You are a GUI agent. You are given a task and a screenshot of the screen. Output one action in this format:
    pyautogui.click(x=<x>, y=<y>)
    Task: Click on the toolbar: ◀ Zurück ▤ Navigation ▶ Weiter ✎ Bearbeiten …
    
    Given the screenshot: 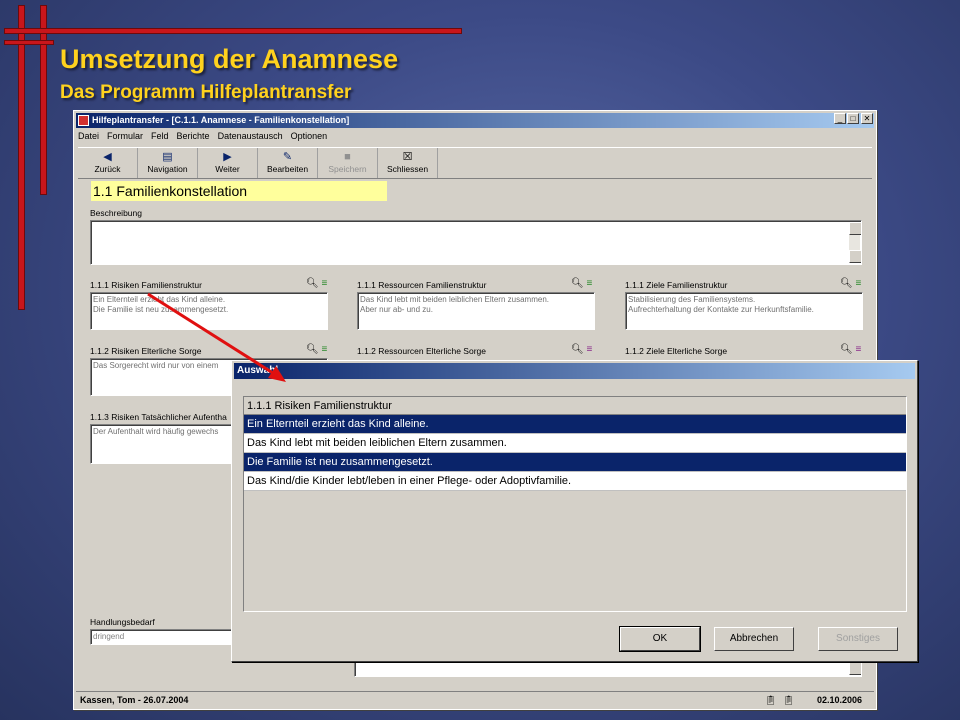 What is the action you would take?
    pyautogui.click(x=475, y=163)
    